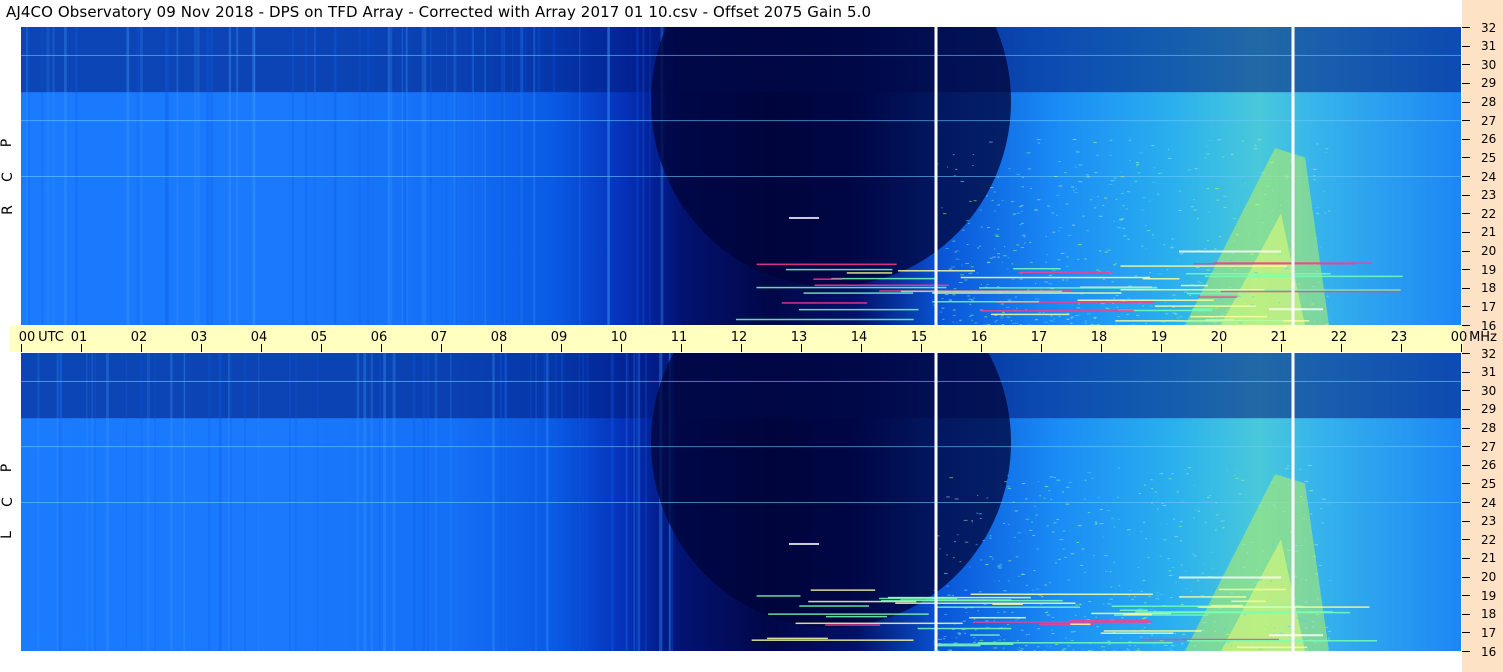 The height and width of the screenshot is (672, 1503). What do you see at coordinates (741, 502) in the screenshot?
I see `lcp-rfi-line` at bounding box center [741, 502].